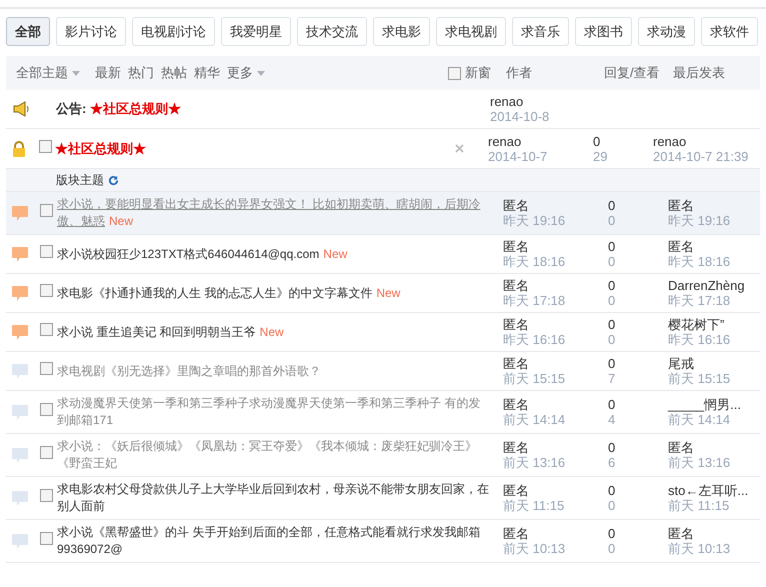  Describe the element at coordinates (699, 73) in the screenshot. I see `column-header: 最后发表` at that location.